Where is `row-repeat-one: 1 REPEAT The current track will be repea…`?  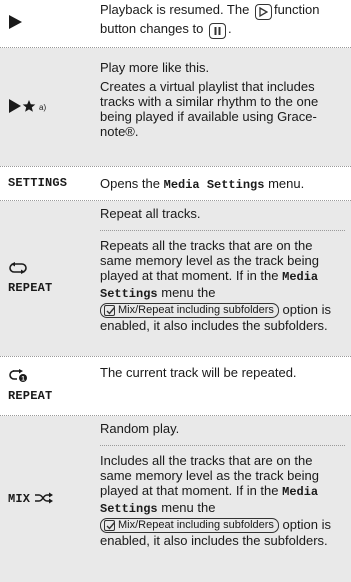 row-repeat-one: 1 REPEAT The current track will be repea… is located at coordinates (175, 386).